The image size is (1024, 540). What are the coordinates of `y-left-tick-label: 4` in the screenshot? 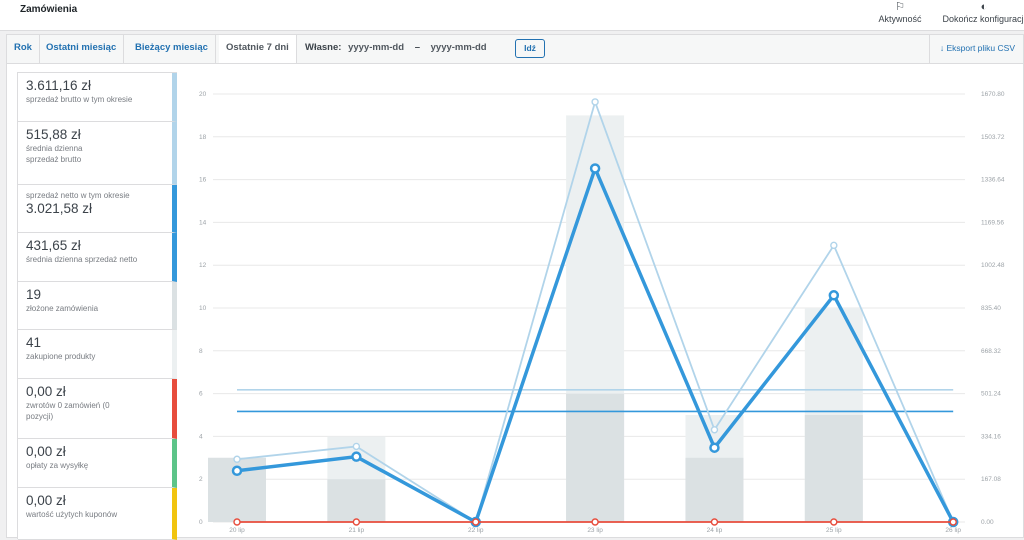 It's located at (201, 436).